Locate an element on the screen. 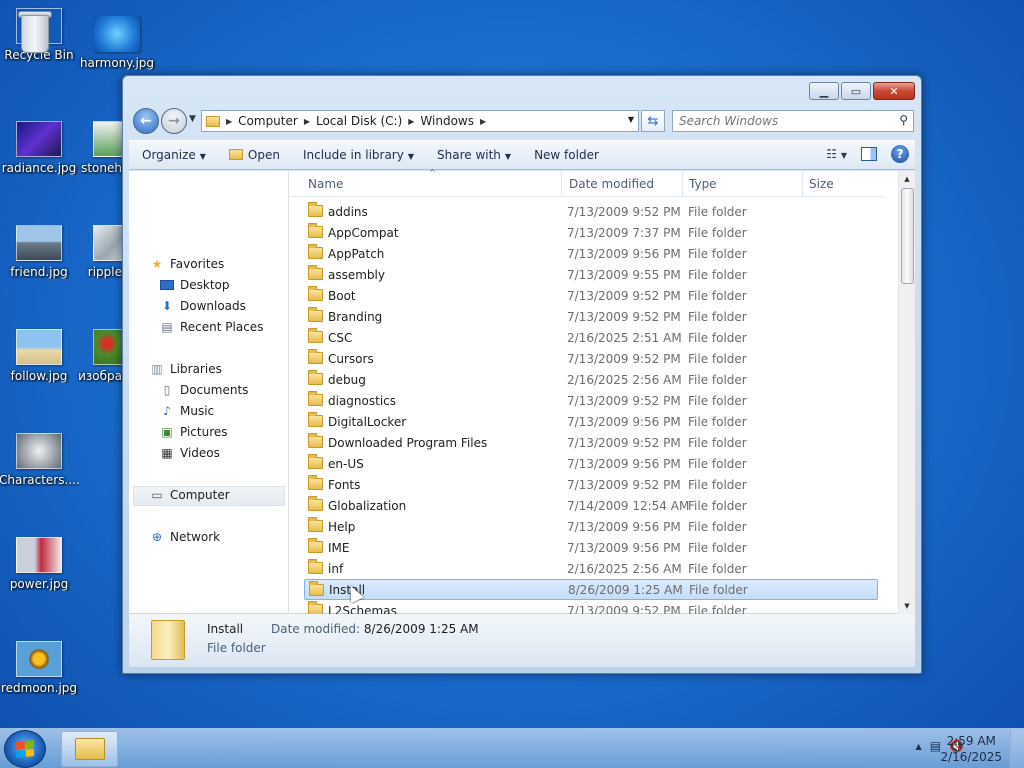  file-name: Help is located at coordinates (342, 526).